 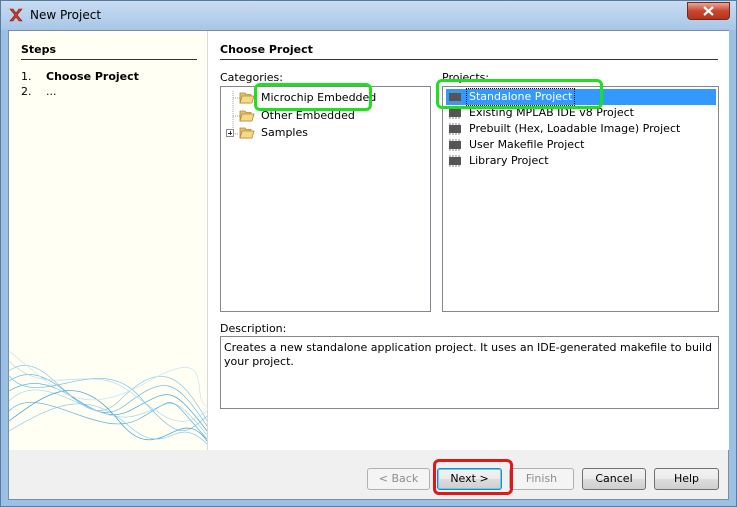 What do you see at coordinates (469, 479) in the screenshot?
I see `next-button: Next >` at bounding box center [469, 479].